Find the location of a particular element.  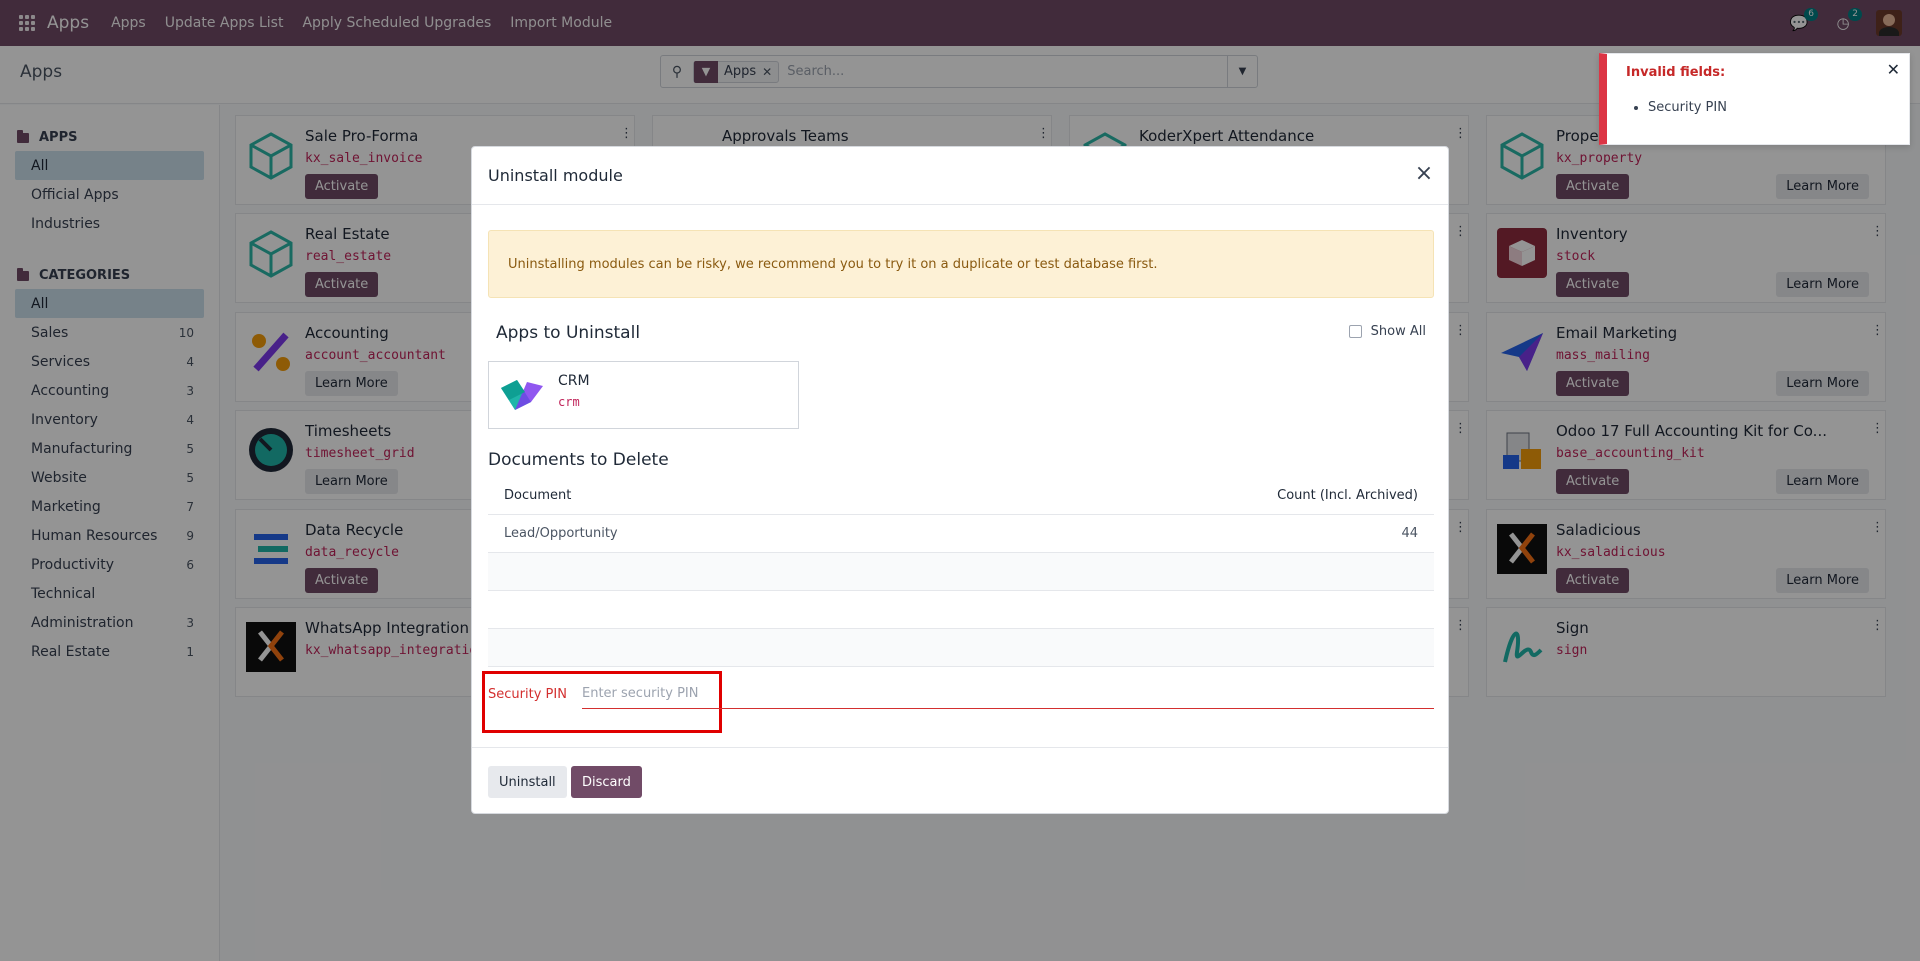

column-count: Count (Incl. Archived) is located at coordinates (1347, 495).